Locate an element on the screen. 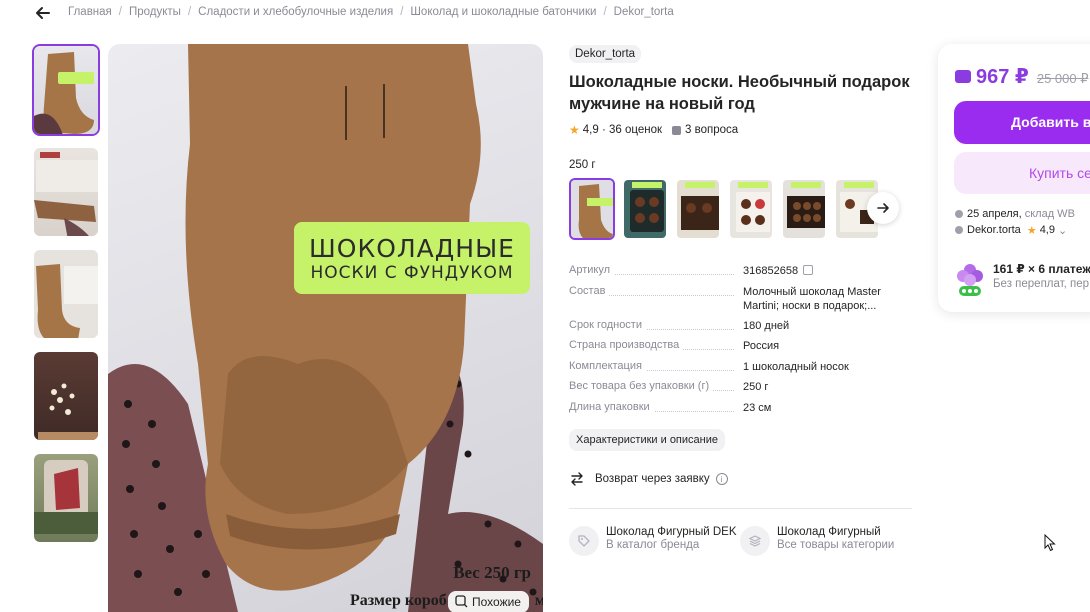  delivery-date: 25 апреля, is located at coordinates (994, 214).